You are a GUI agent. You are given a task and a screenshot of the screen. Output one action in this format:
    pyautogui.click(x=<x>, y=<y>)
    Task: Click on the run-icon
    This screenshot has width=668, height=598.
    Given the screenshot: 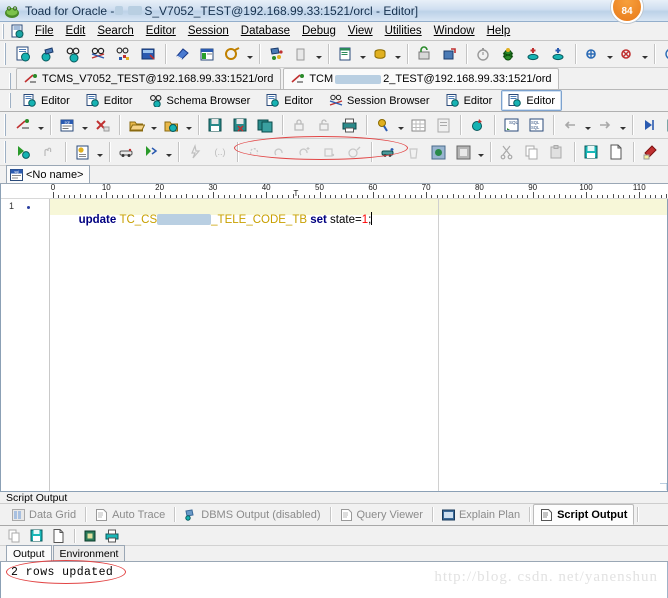 What is the action you would take?
    pyautogui.click(x=23, y=152)
    